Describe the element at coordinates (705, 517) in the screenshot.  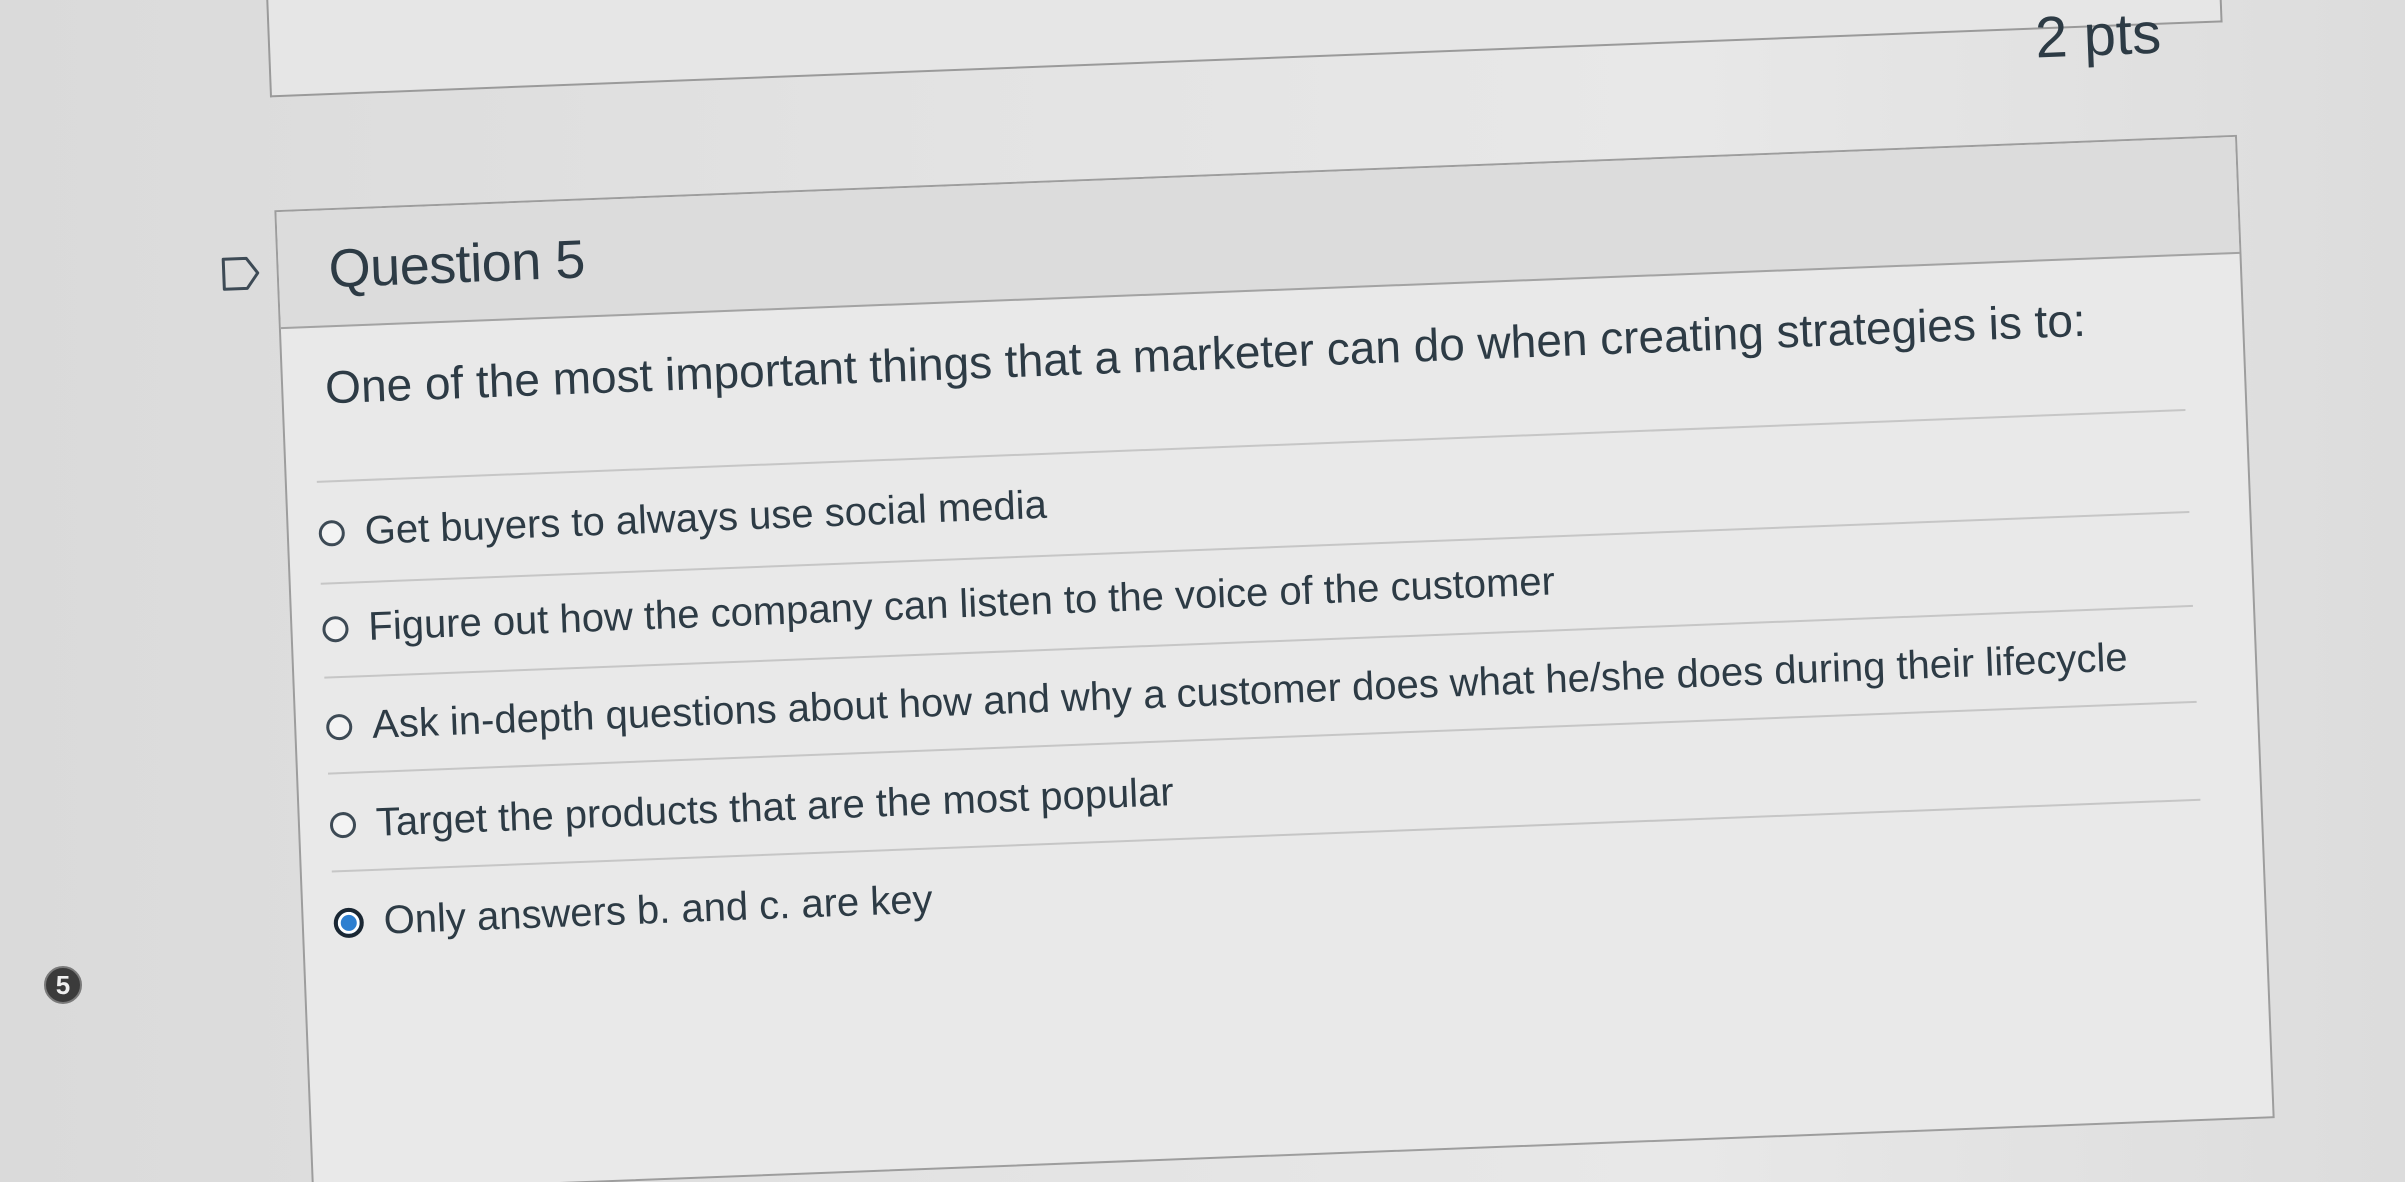
I see `answer-label-a: Get buyers to always use social media` at that location.